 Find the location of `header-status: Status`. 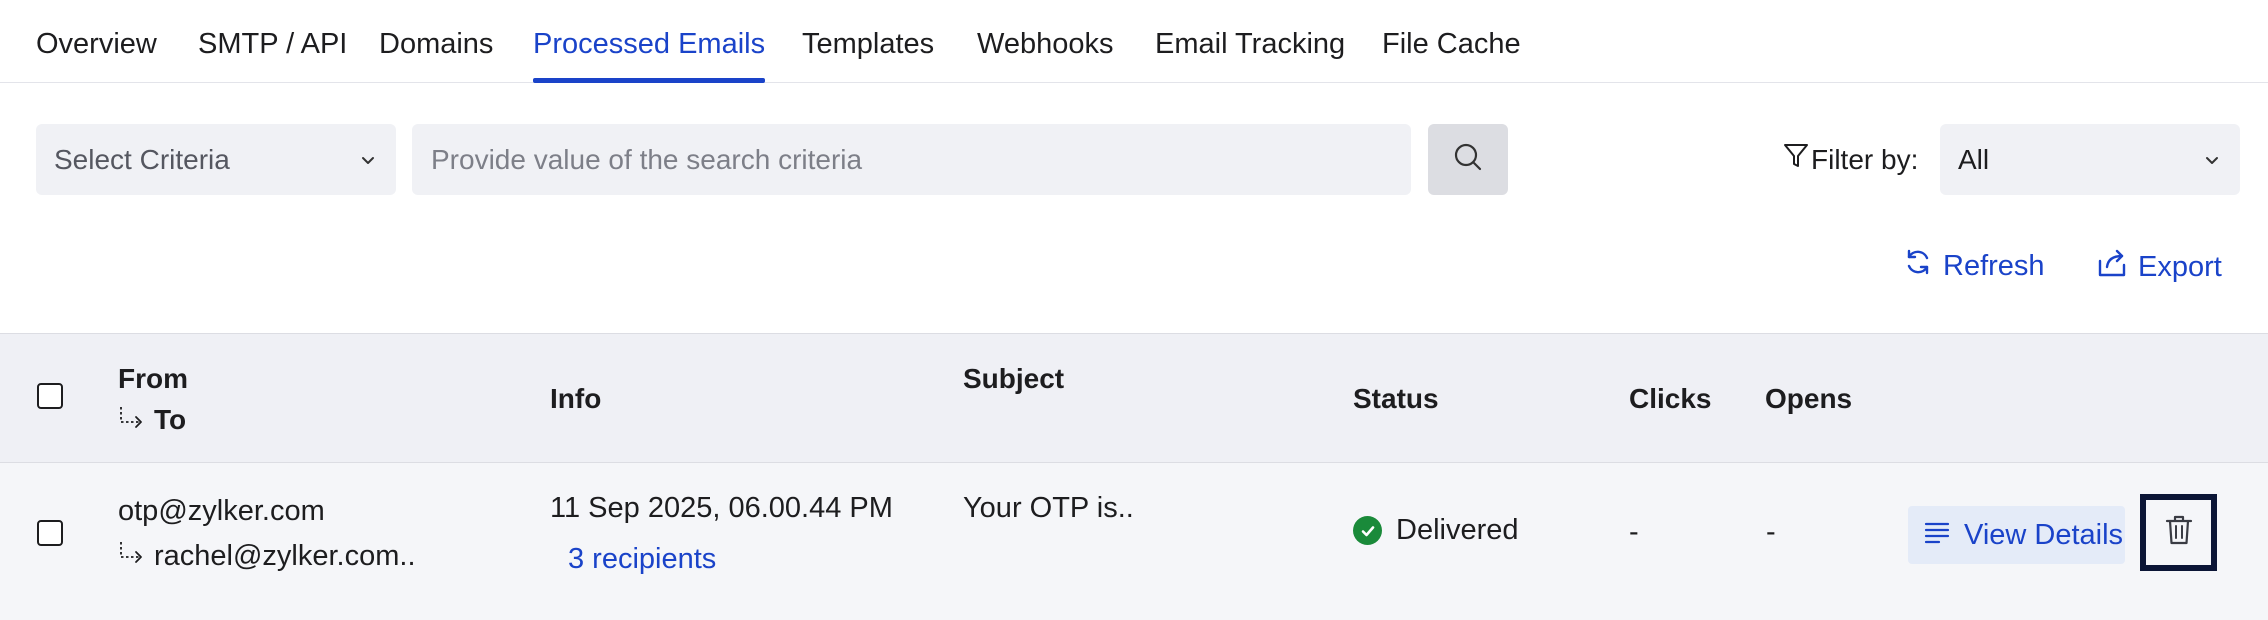

header-status: Status is located at coordinates (1396, 398).